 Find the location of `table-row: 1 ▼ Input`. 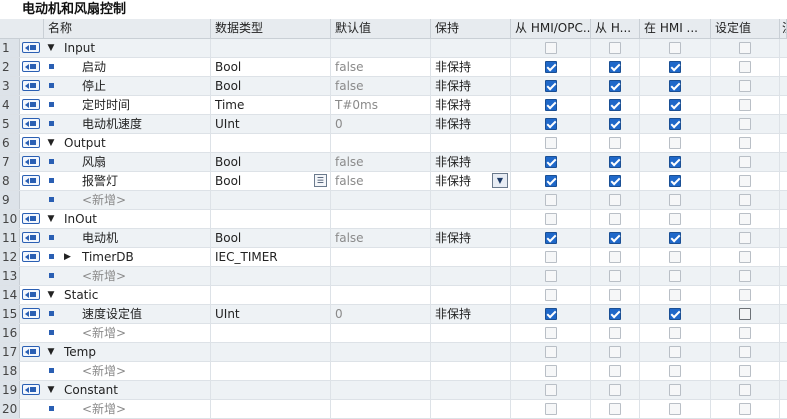

table-row: 1 ▼ Input is located at coordinates (393, 48).